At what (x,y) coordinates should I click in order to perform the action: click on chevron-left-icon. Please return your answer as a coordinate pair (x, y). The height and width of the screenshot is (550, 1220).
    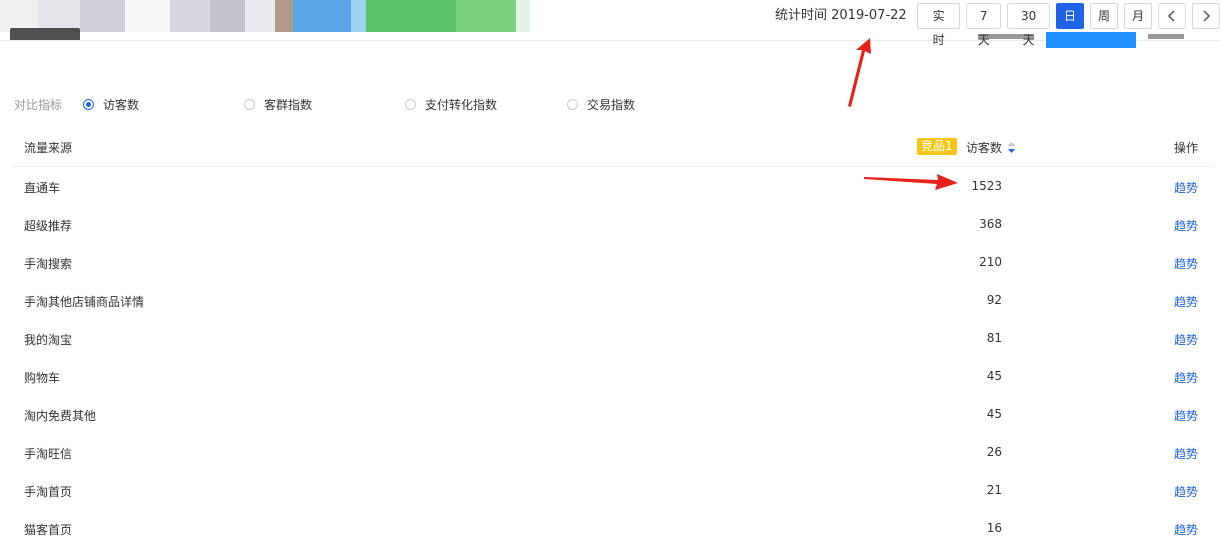
    Looking at the image, I should click on (1171, 16).